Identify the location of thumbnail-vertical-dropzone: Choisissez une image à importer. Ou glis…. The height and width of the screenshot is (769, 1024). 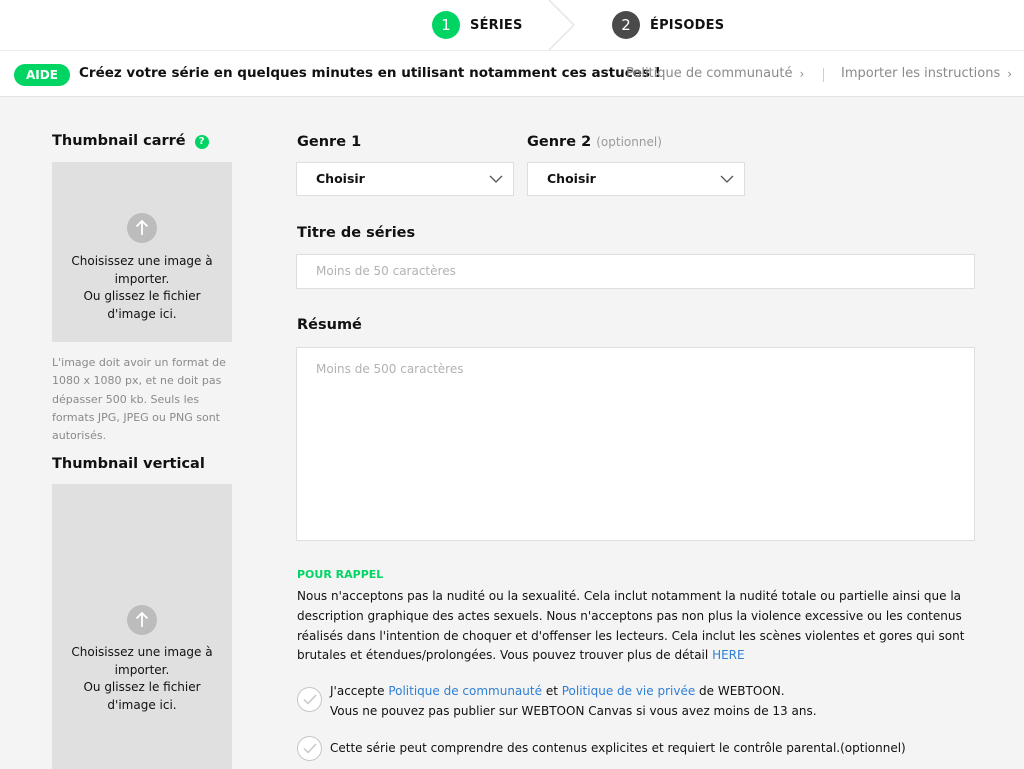
(142, 626).